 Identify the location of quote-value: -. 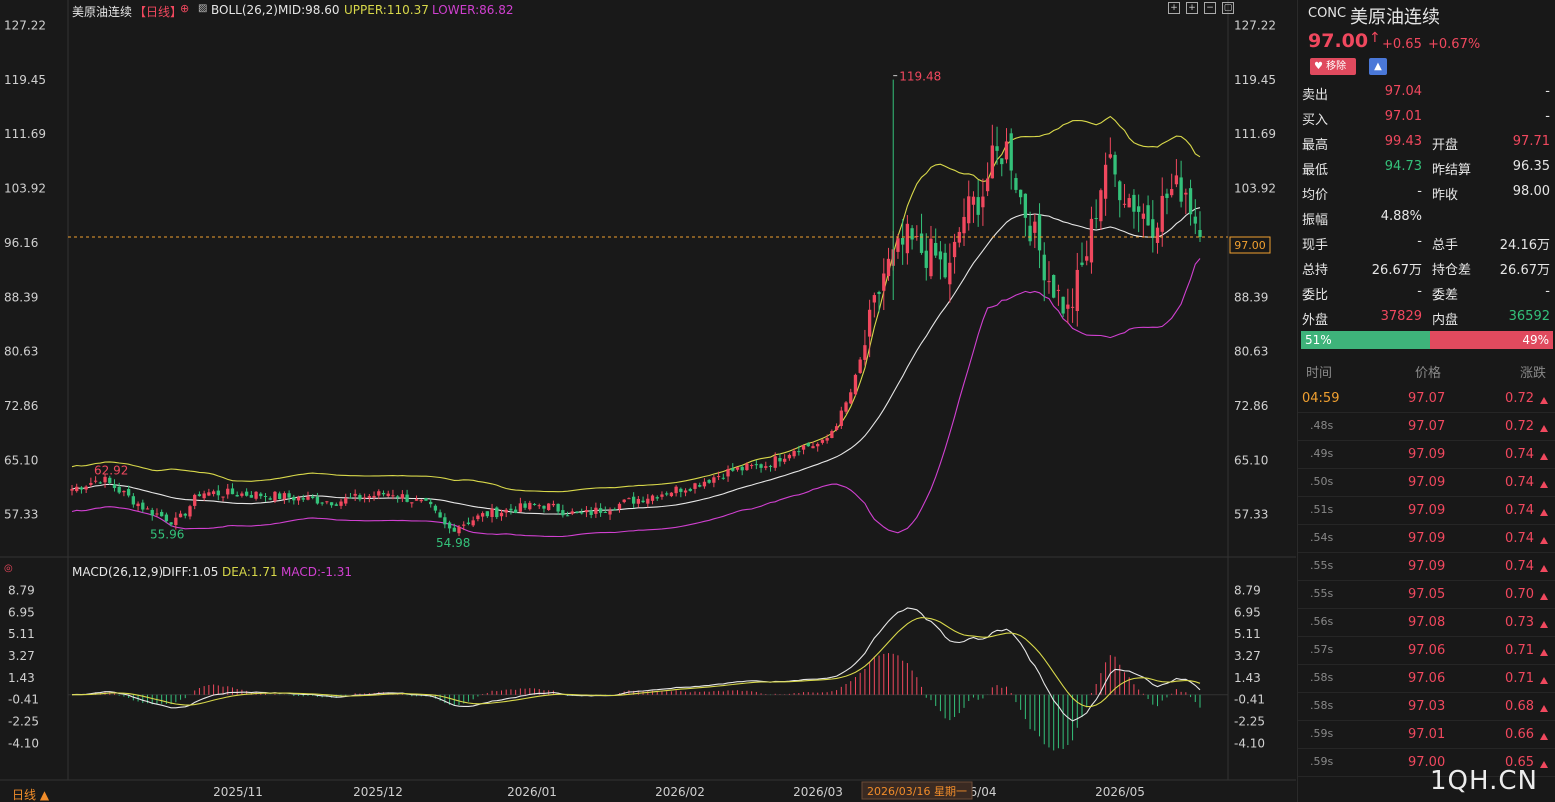
(1419, 191).